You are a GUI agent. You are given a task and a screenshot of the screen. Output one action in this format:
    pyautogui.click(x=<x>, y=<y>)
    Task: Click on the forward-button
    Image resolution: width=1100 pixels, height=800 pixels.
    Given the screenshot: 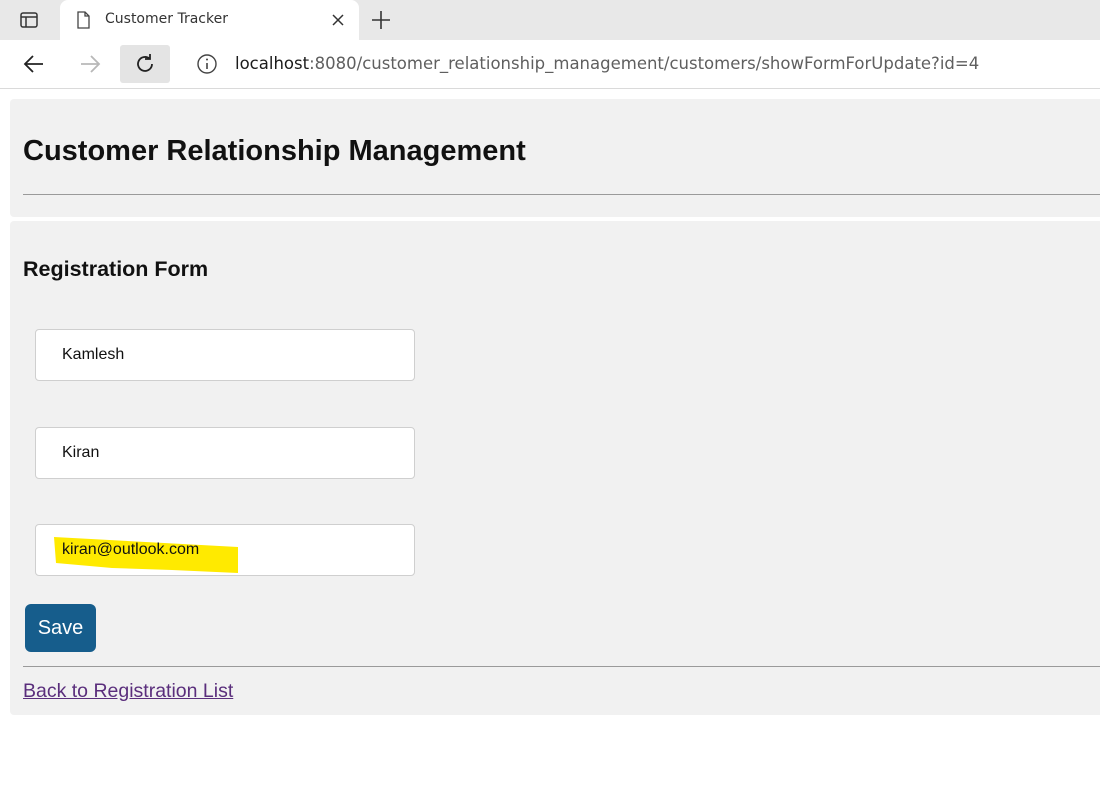 What is the action you would take?
    pyautogui.click(x=90, y=64)
    